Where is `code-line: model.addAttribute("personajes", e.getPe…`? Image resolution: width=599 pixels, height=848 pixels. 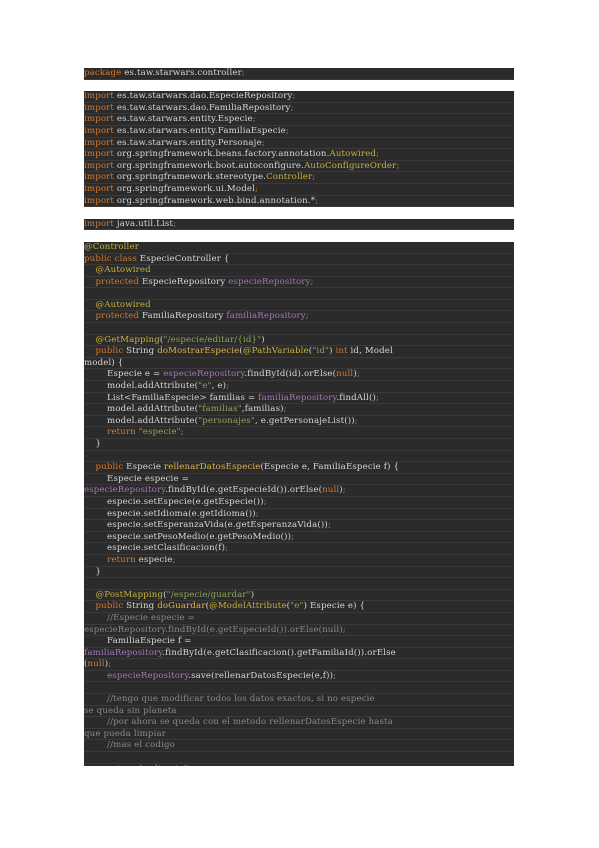
code-line: model.addAttribute("personajes", e.getPe… is located at coordinates (299, 421).